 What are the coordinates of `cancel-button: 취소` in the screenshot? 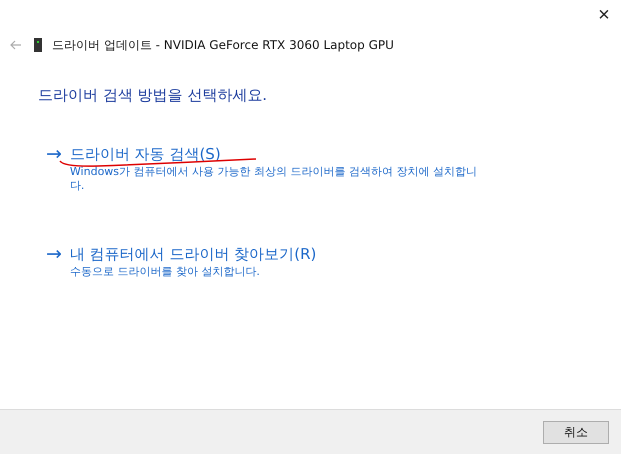 It's located at (576, 432).